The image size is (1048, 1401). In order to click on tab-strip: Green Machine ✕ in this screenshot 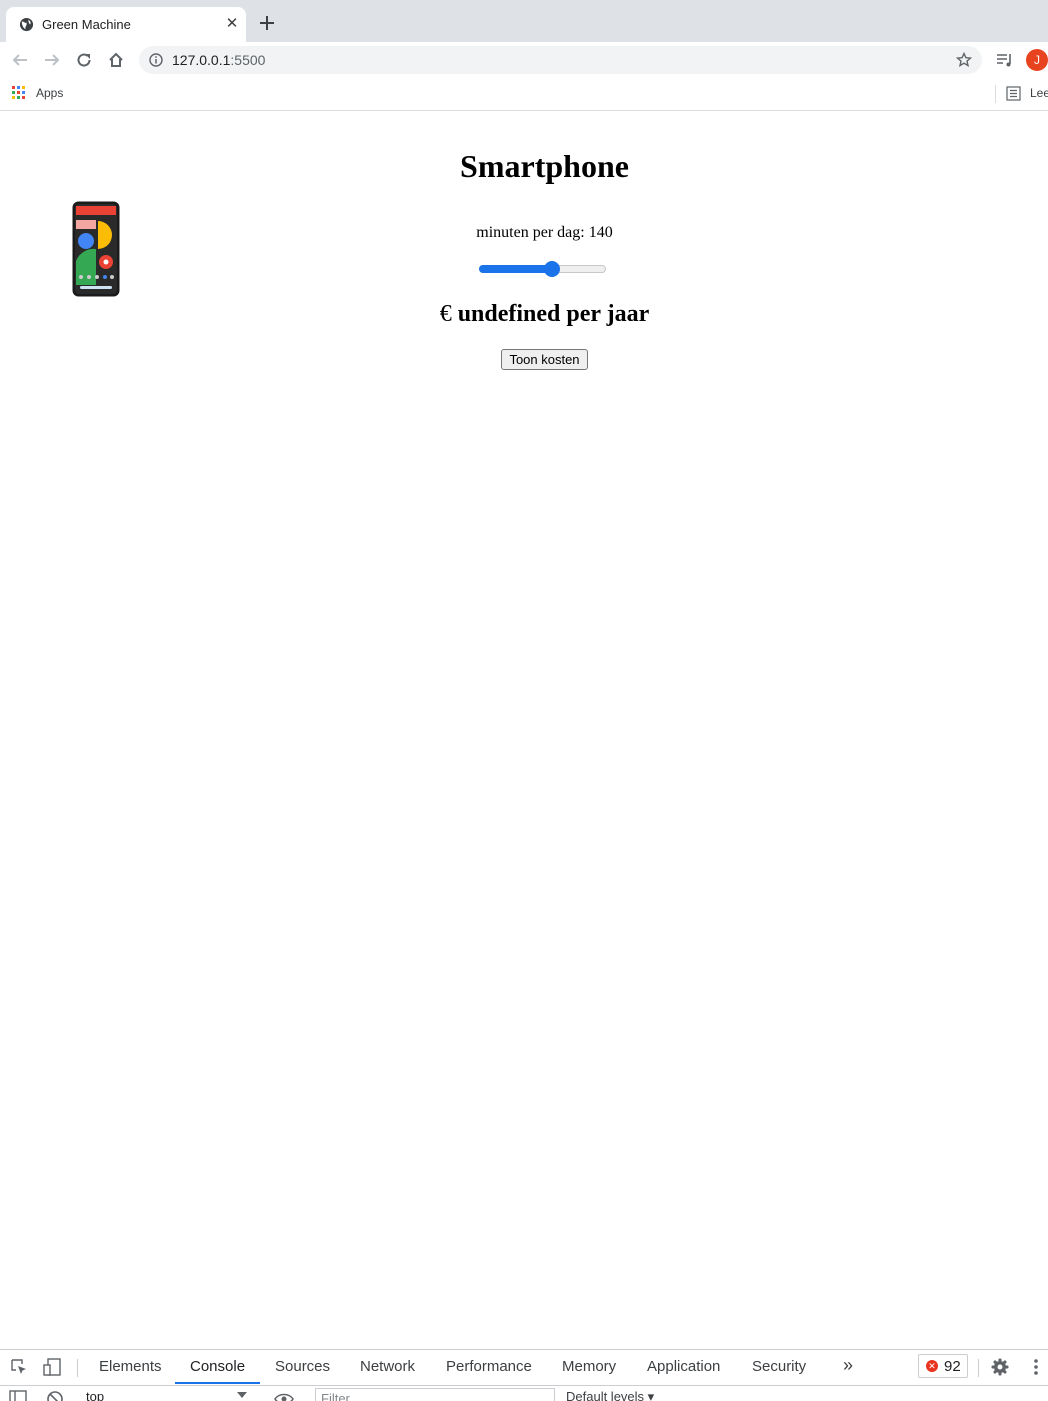, I will do `click(524, 21)`.